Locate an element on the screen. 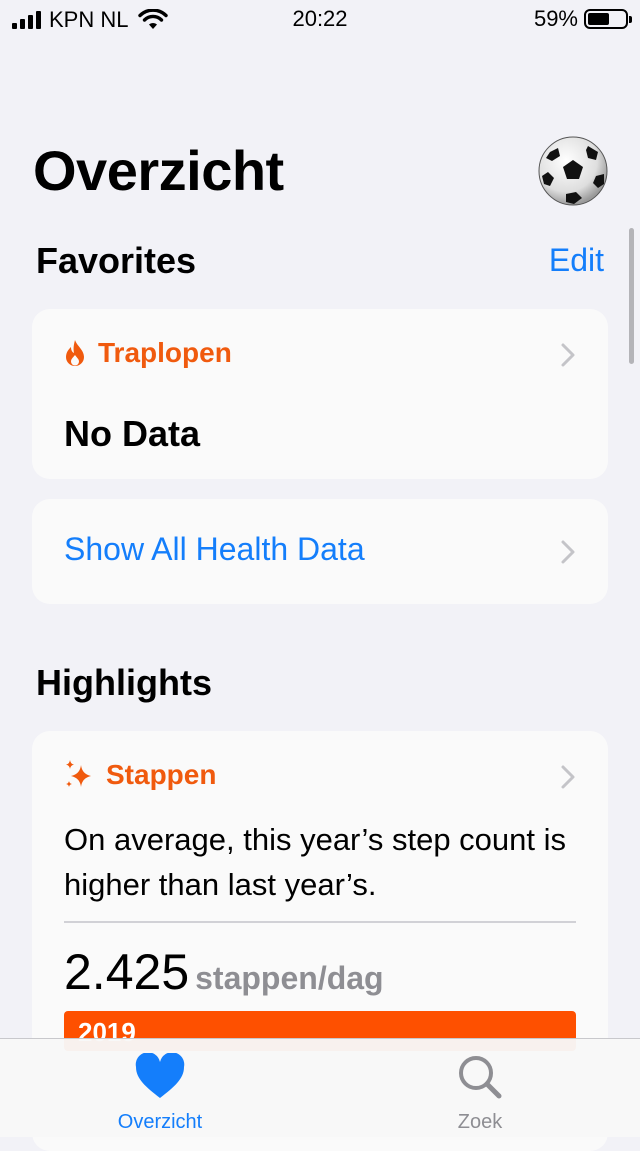  favorite-value: No Data is located at coordinates (132, 433).